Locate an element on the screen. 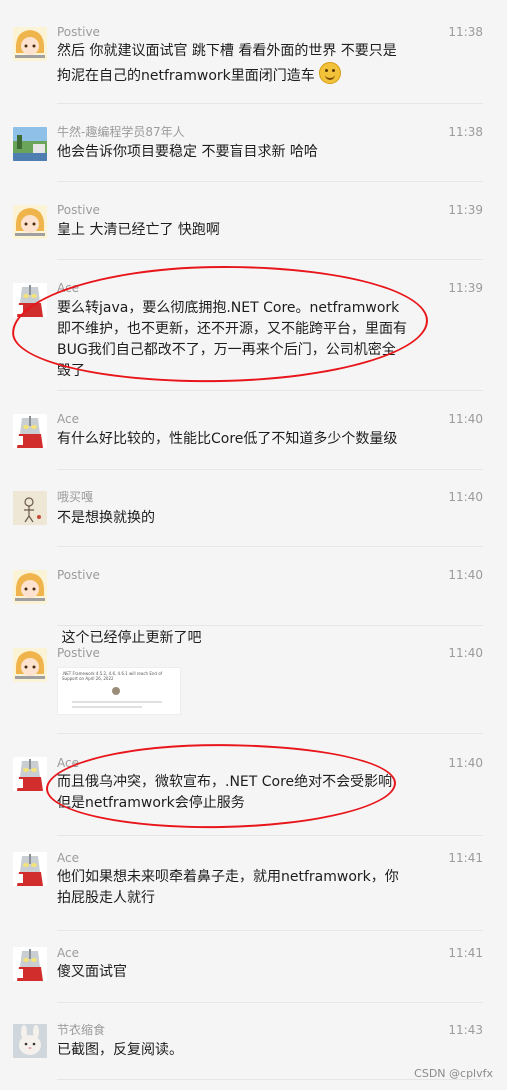  message-text: 有什么好比较的，性能比Core低了不知道多少个数量级 is located at coordinates (232, 439).